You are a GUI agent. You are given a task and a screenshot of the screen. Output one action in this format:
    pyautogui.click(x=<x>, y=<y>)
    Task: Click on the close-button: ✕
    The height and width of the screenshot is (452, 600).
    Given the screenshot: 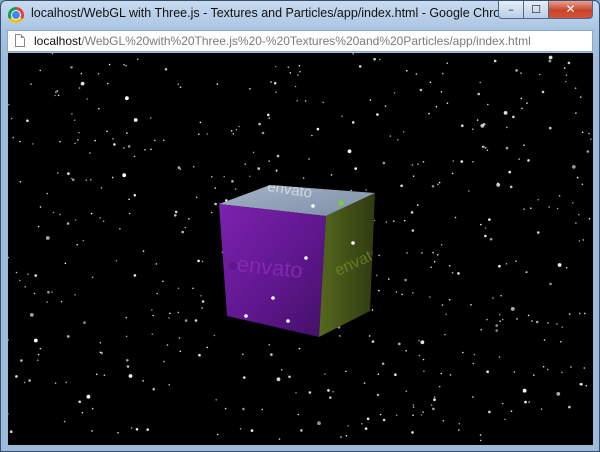 What is the action you would take?
    pyautogui.click(x=571, y=10)
    